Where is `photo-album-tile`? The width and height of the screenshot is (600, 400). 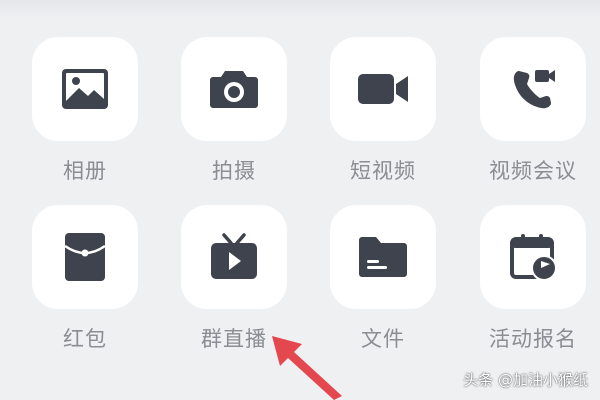 photo-album-tile is located at coordinates (85, 89).